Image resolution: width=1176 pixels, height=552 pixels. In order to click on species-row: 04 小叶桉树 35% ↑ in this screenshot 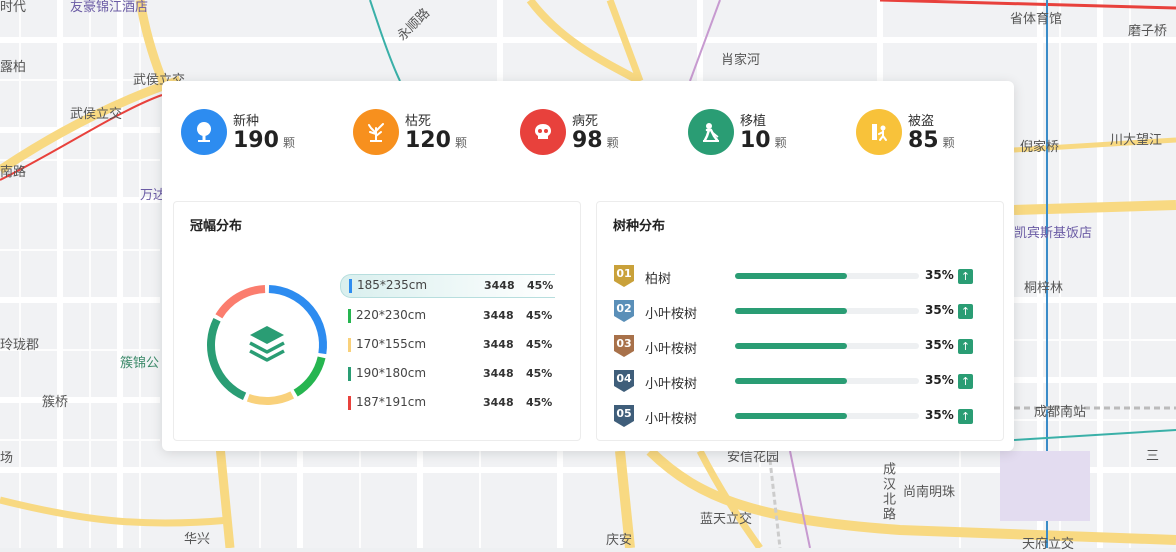, I will do `click(793, 381)`.